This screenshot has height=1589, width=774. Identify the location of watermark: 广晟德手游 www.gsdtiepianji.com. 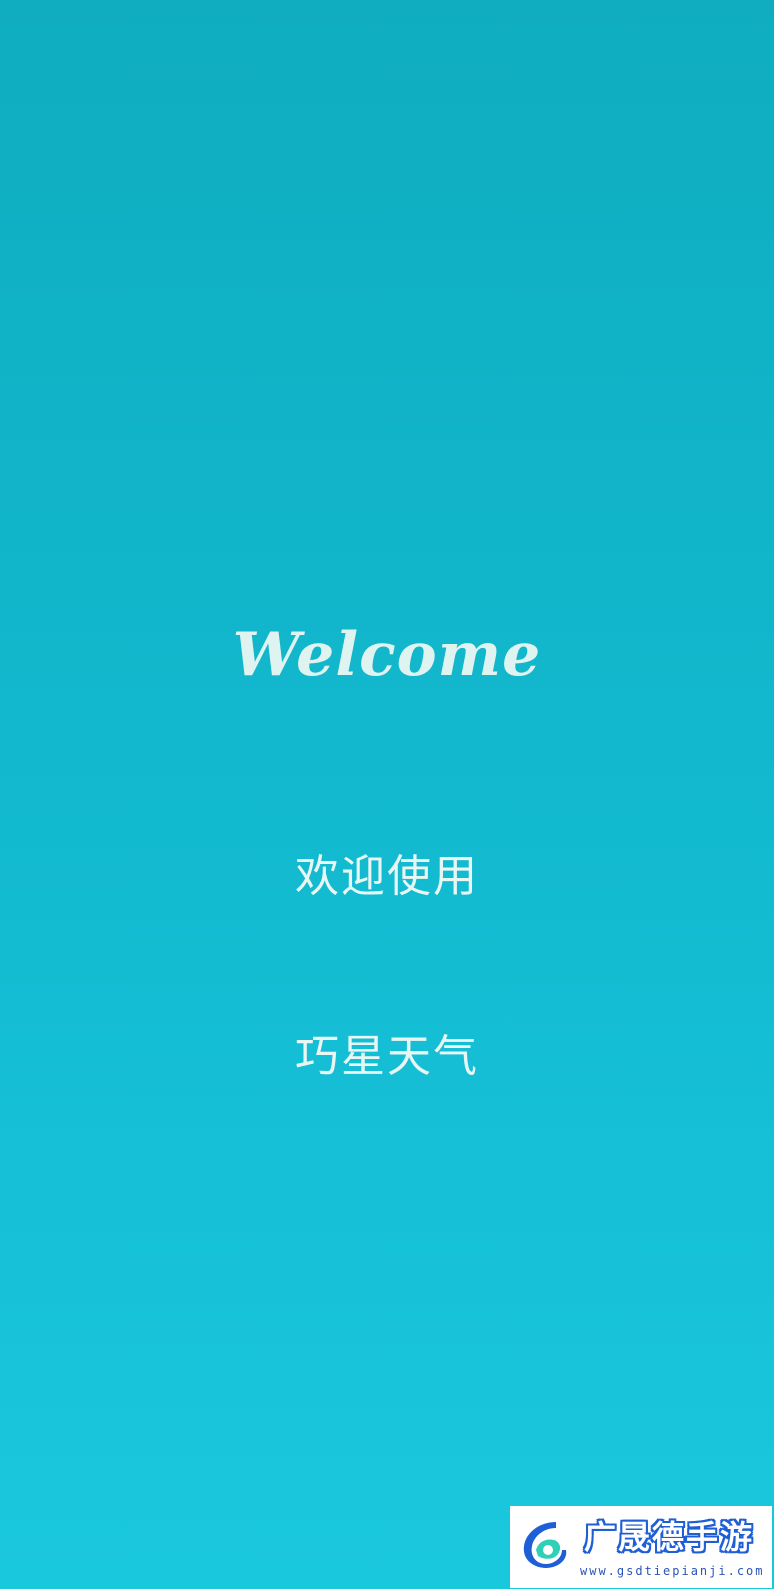
(641, 1547).